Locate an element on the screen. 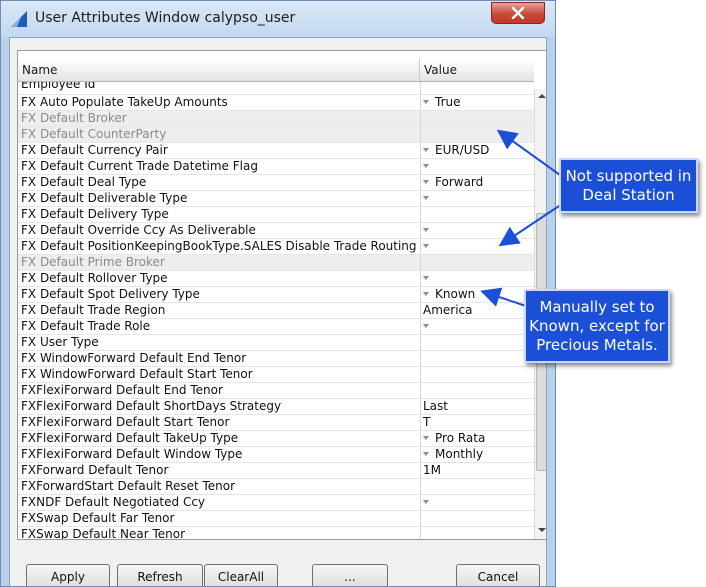  table-row: FX Default Broker is located at coordinates (276, 119).